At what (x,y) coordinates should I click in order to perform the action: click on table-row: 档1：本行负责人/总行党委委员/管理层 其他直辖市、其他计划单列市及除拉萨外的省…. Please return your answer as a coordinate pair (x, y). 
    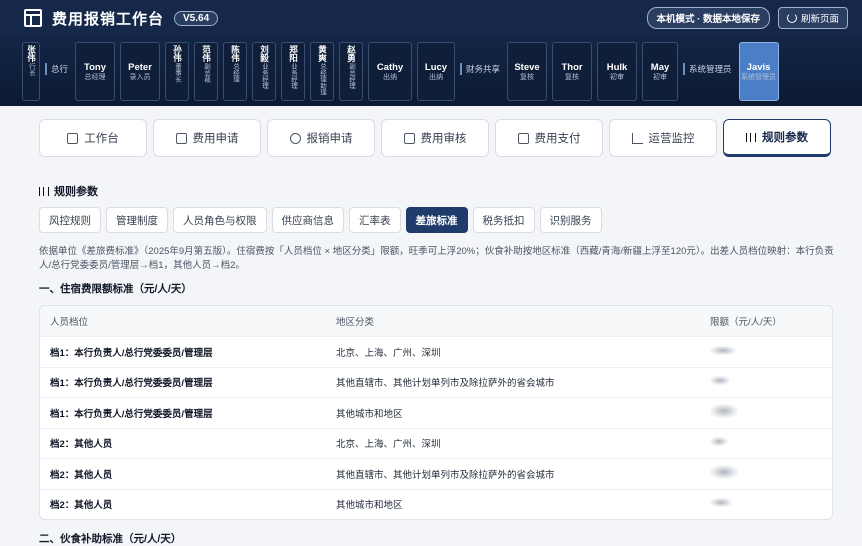
    Looking at the image, I should click on (436, 382).